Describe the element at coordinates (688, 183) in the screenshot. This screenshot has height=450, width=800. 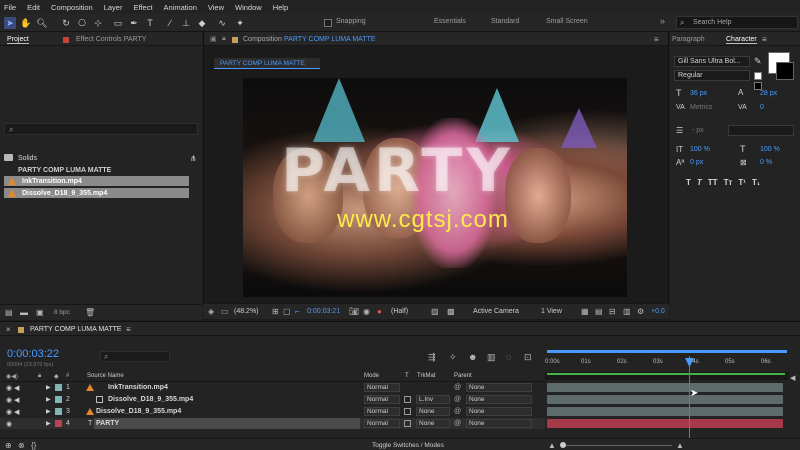
I see `faux-bold-button: T` at that location.